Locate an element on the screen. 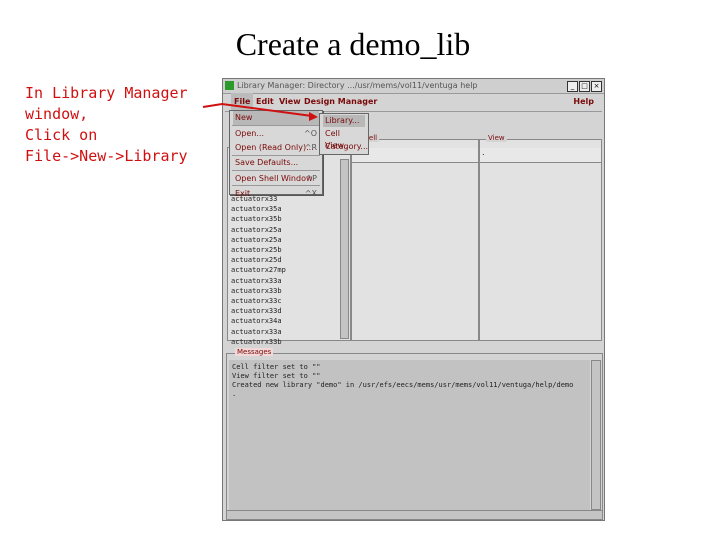  annotation-arrow is located at coordinates (260, 111).